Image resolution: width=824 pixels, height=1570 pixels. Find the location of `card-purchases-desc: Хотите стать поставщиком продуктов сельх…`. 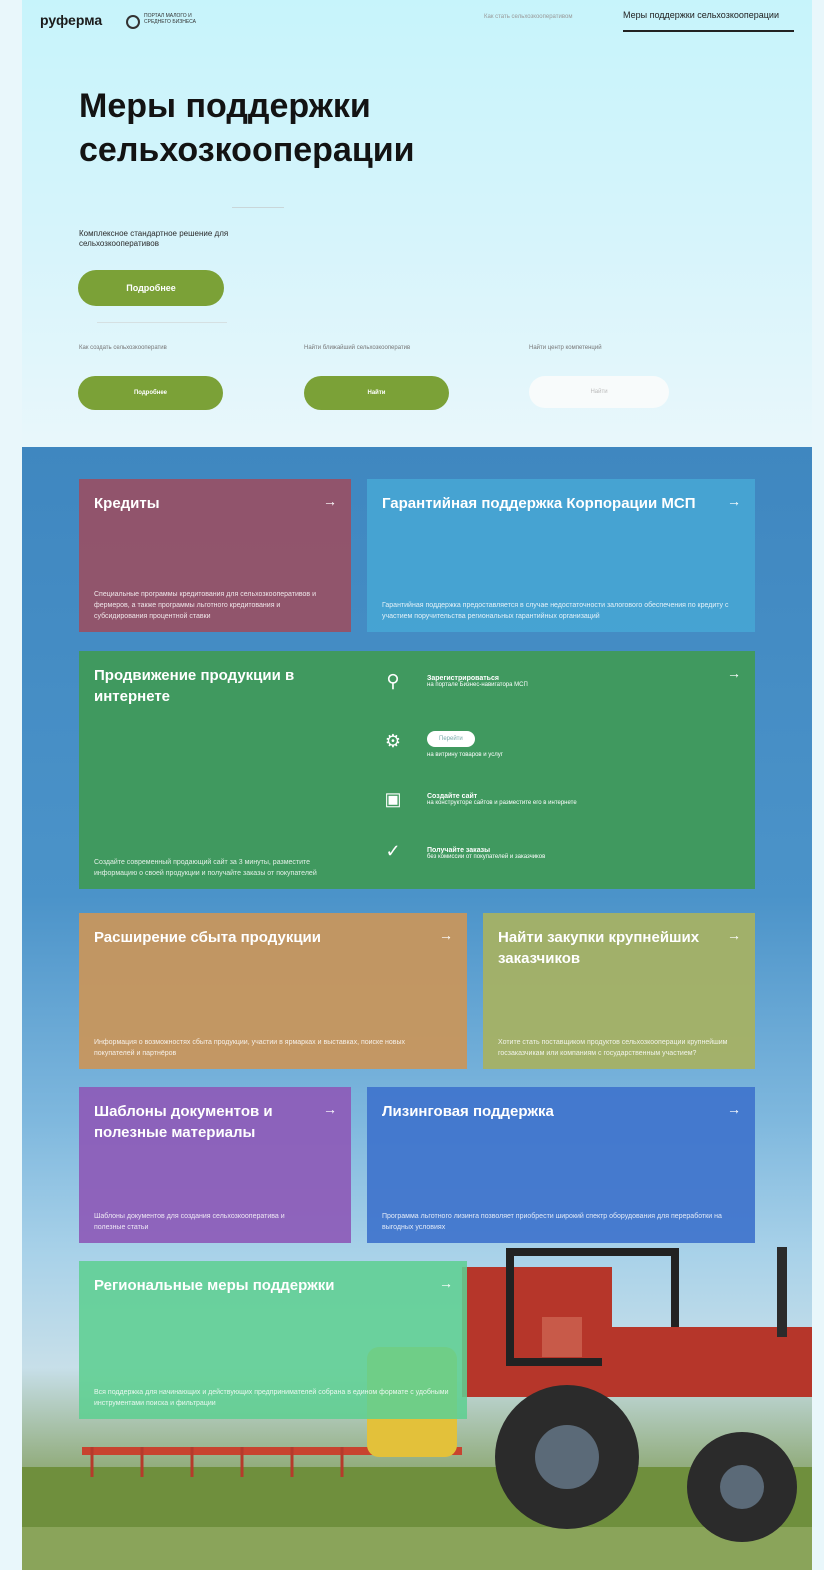

card-purchases-desc: Хотите стать поставщиком продуктов сельх… is located at coordinates (613, 1048).